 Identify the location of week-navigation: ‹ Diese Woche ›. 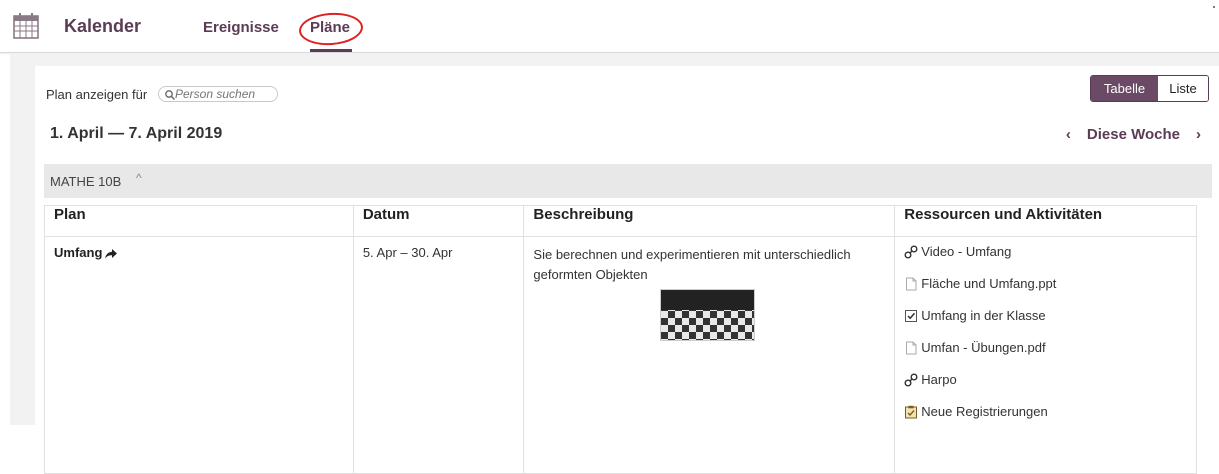
(1133, 134).